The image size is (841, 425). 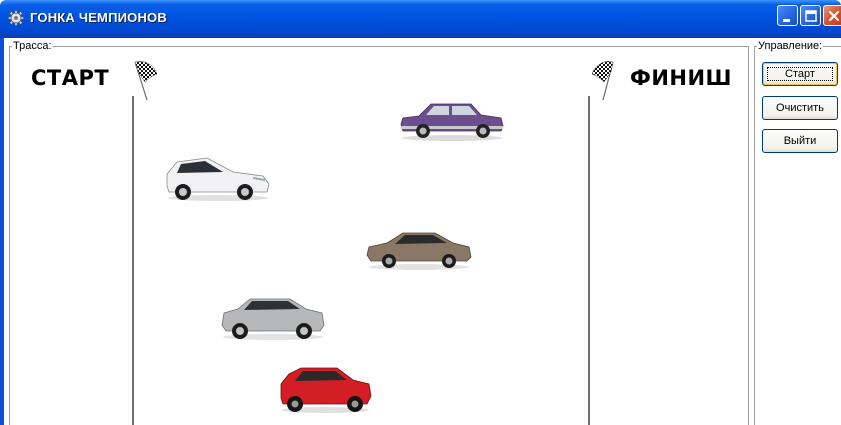 What do you see at coordinates (681, 78) in the screenshot?
I see `finish-label: ФИНИШ` at bounding box center [681, 78].